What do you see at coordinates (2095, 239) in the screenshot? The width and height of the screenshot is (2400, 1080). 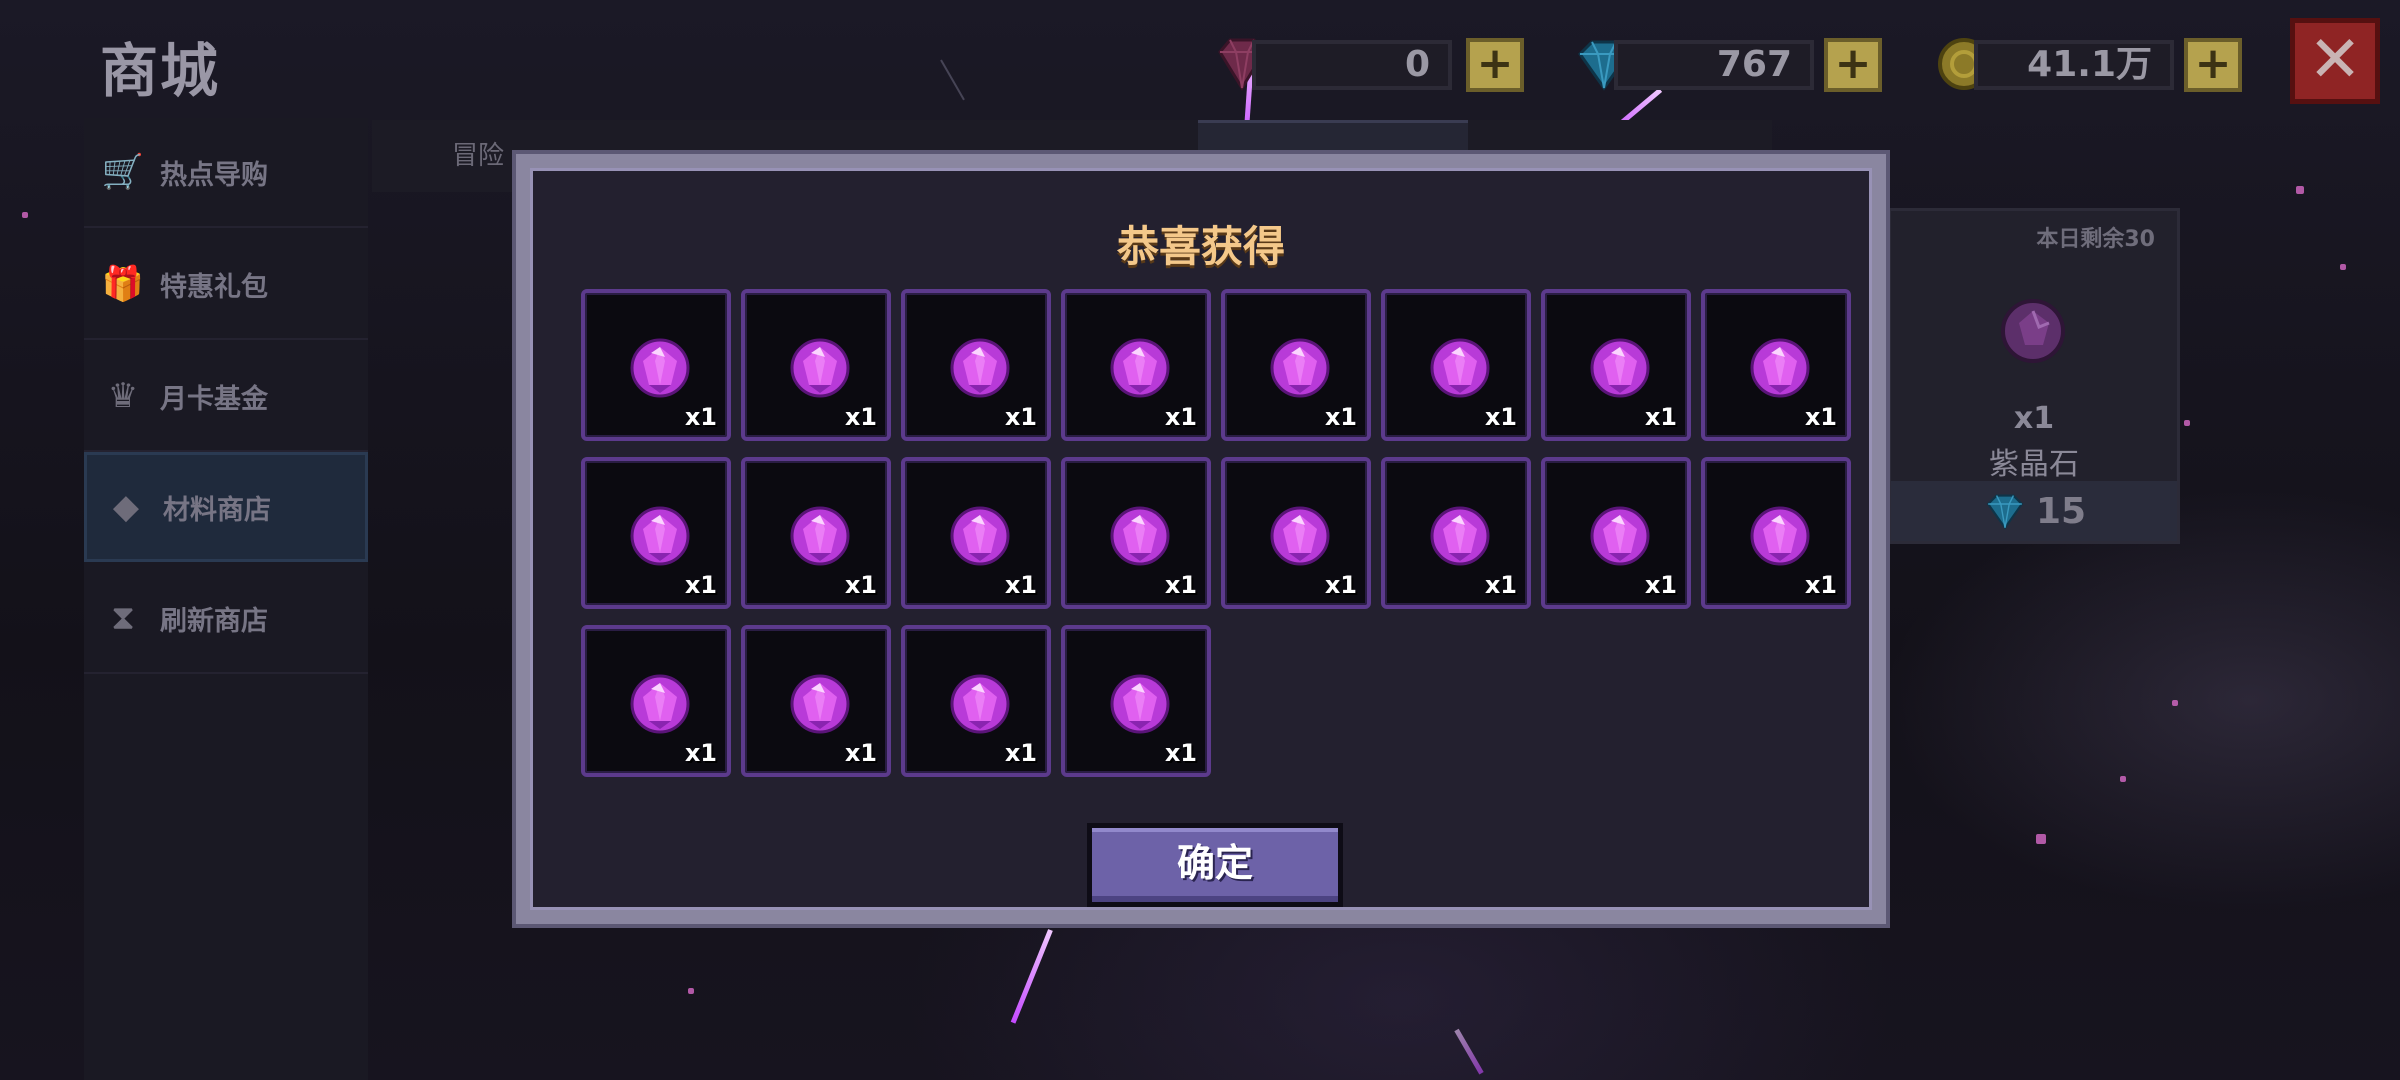 I see `daily-remaining: 本日剩余30` at bounding box center [2095, 239].